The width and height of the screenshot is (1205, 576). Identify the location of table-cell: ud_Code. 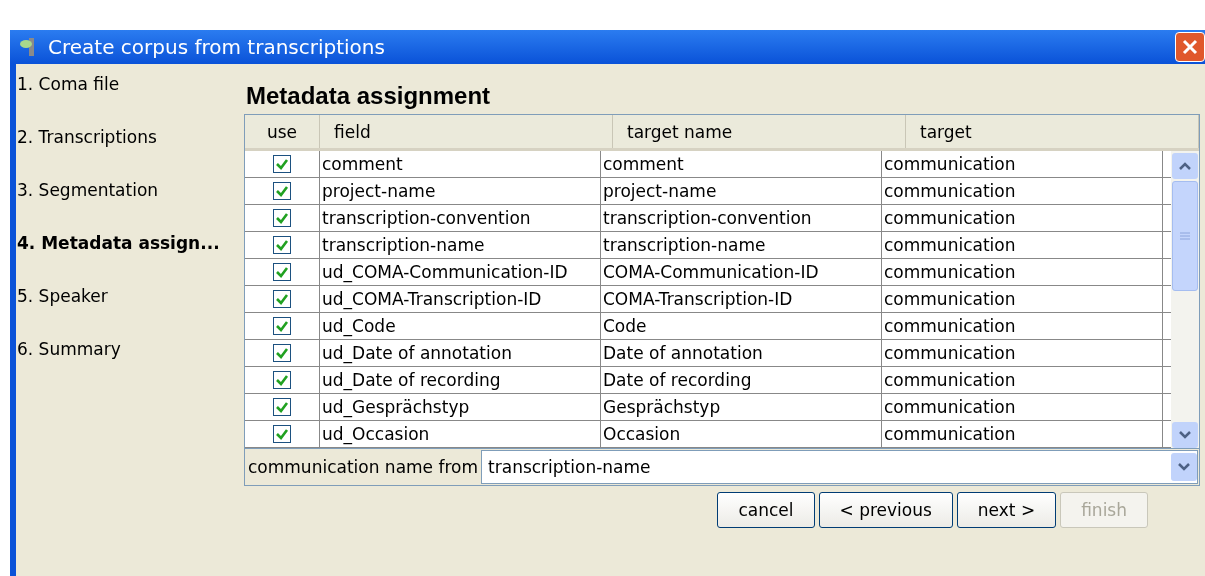
(460, 326).